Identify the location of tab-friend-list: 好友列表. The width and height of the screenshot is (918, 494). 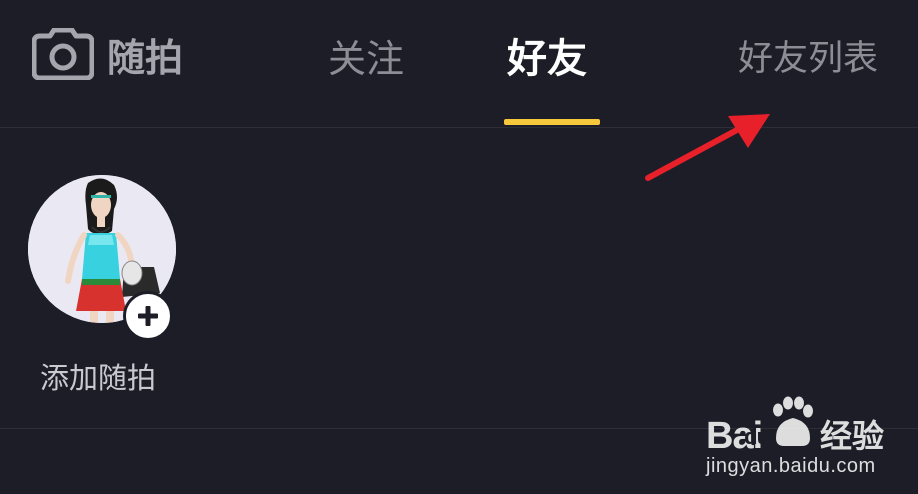
(808, 59).